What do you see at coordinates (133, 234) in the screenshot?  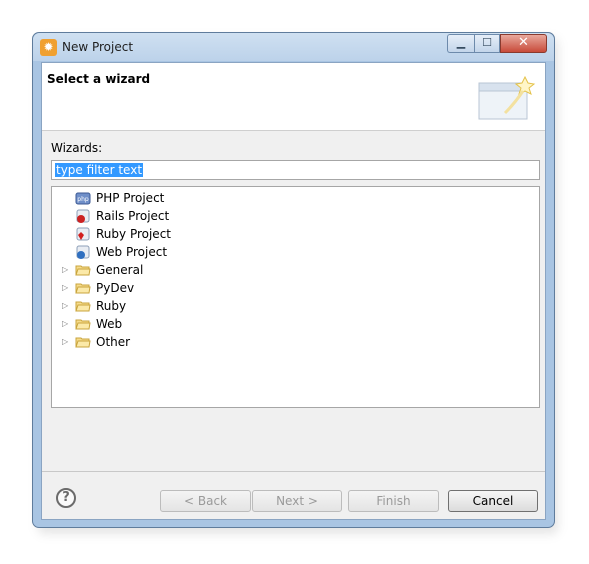 I see `tree-item-label: Ruby Project` at bounding box center [133, 234].